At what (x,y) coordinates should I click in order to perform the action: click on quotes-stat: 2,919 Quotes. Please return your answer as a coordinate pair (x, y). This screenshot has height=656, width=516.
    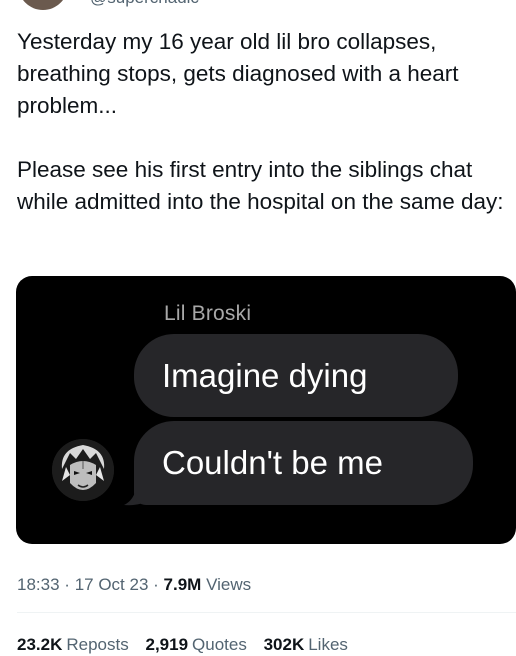
    Looking at the image, I should click on (195, 645).